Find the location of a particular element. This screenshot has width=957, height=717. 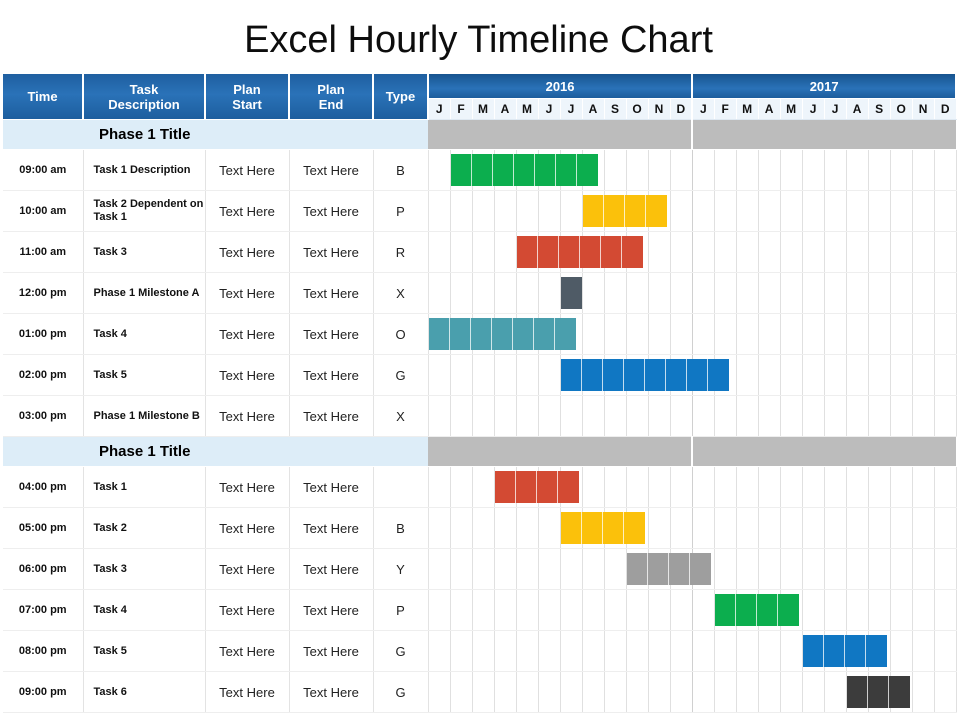

table-row: 05:00 pm Task 2 Text Here Text Here B is located at coordinates (480, 528).